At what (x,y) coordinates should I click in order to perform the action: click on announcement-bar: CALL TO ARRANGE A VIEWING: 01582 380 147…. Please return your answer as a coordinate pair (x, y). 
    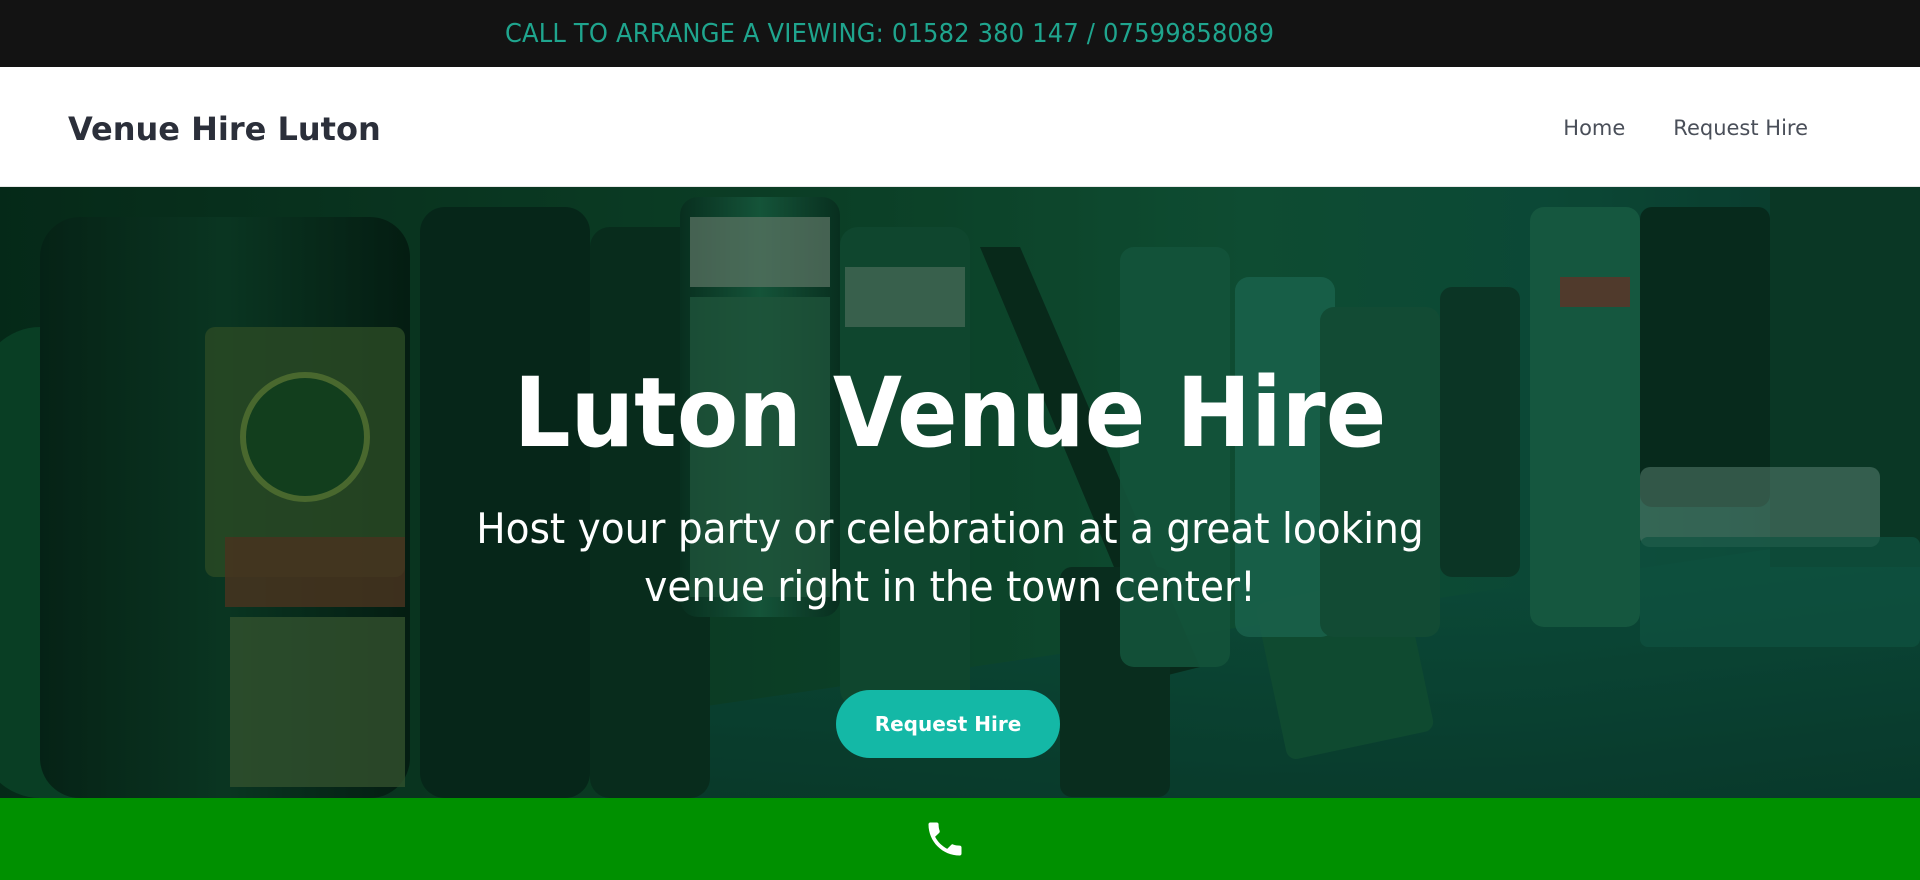
    Looking at the image, I should click on (960, 33).